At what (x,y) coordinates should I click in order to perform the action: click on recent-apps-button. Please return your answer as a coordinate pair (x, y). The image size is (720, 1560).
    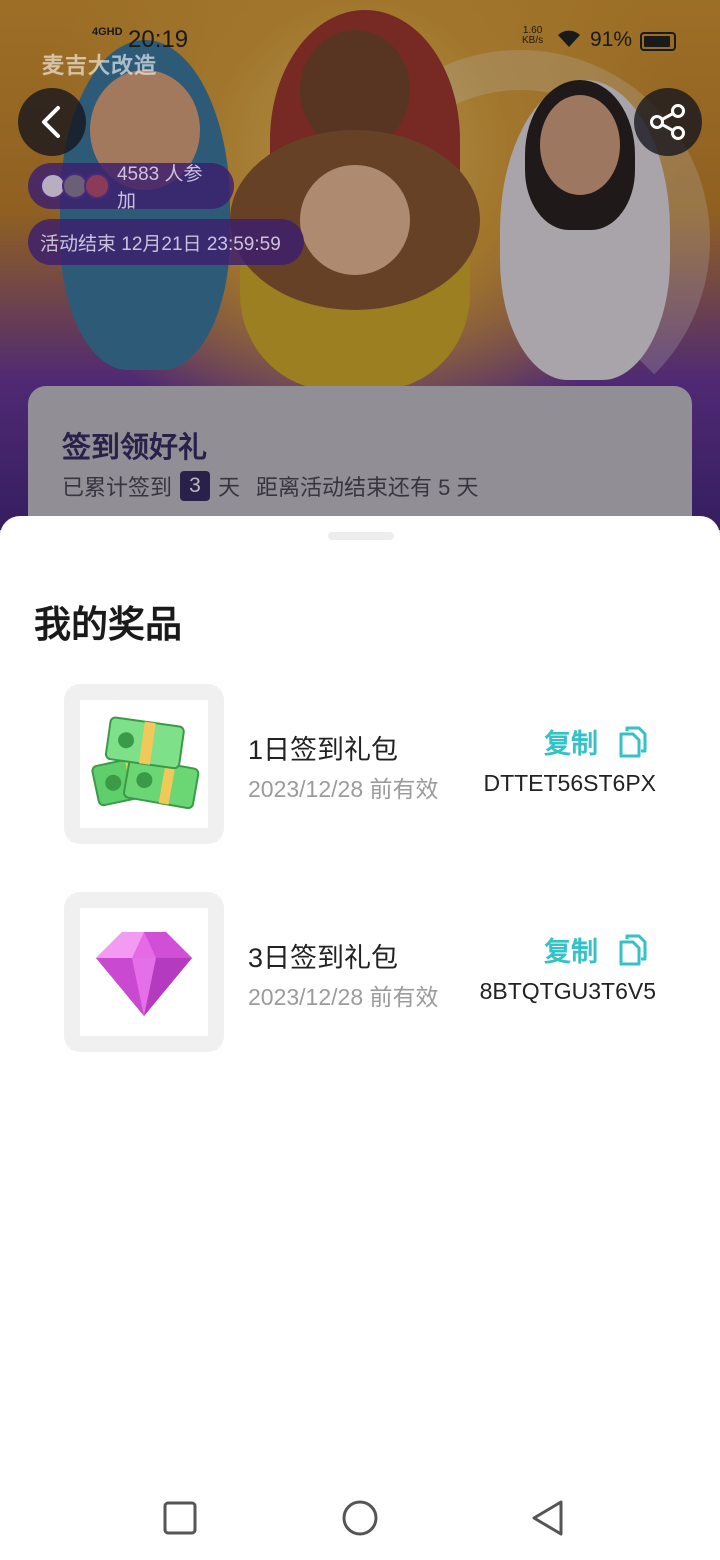
    Looking at the image, I should click on (180, 1518).